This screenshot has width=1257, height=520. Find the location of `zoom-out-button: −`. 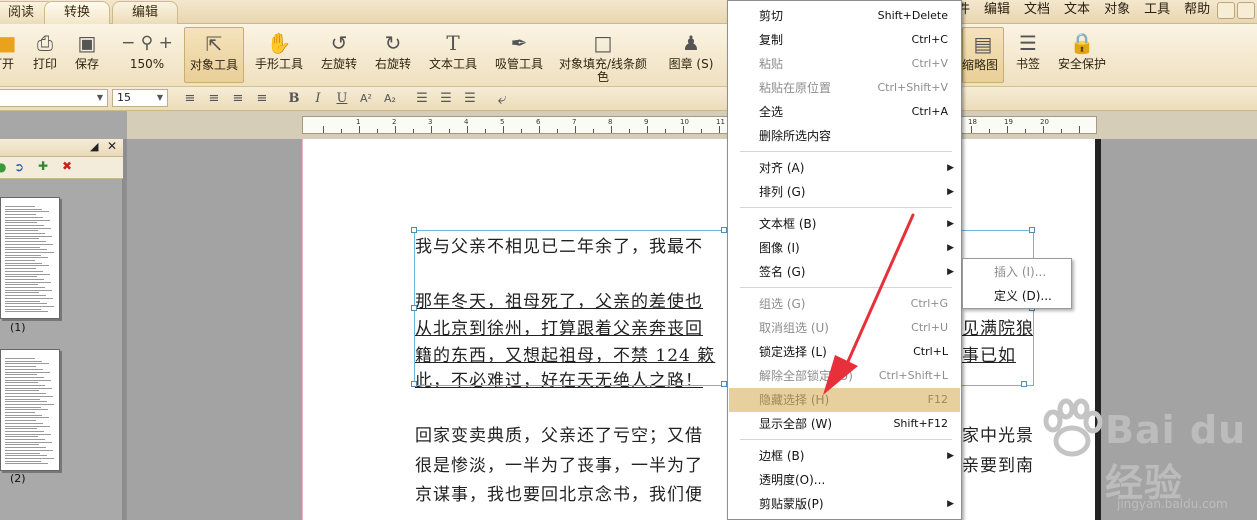

zoom-out-button: − is located at coordinates (128, 43).